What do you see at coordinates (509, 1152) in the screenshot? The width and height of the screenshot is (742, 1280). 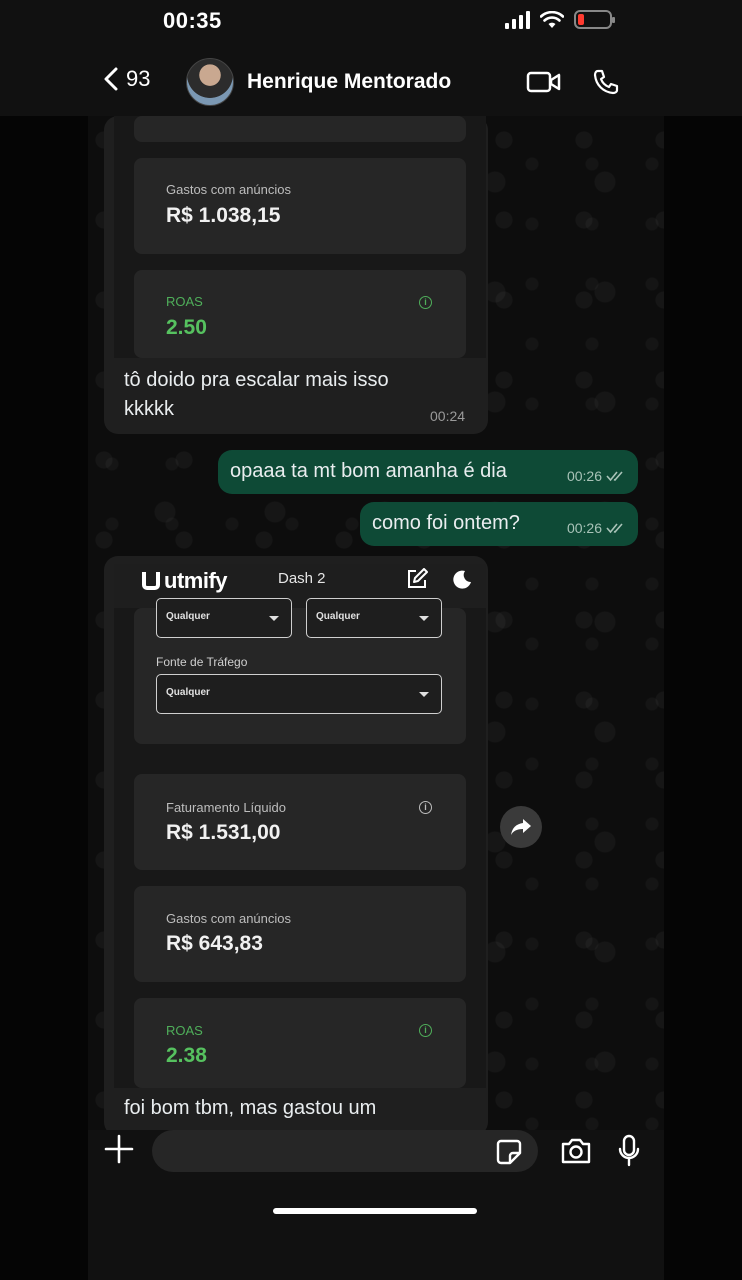 I see `sticker-icon` at bounding box center [509, 1152].